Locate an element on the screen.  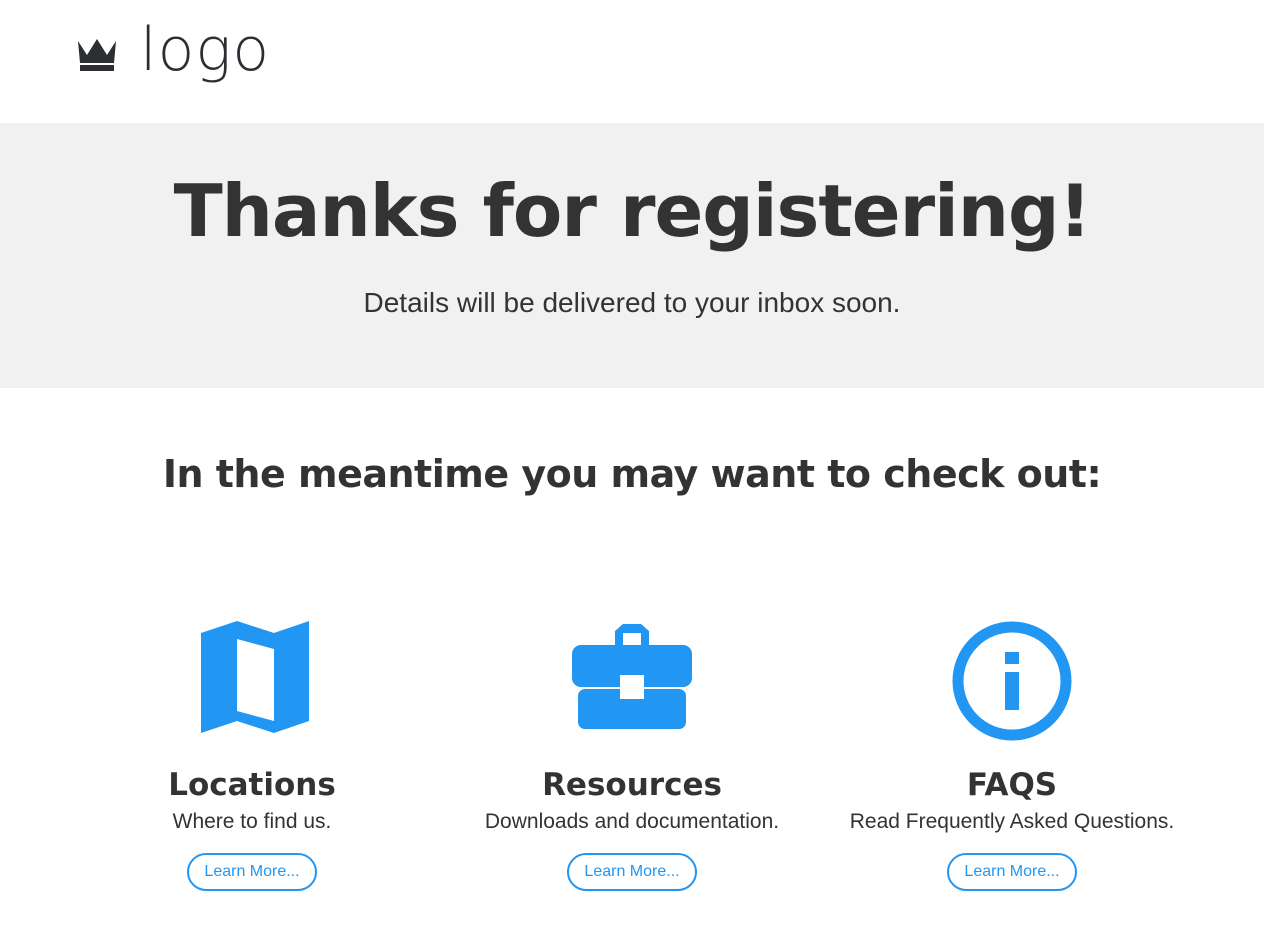
card-title: FAQS is located at coordinates (1012, 785).